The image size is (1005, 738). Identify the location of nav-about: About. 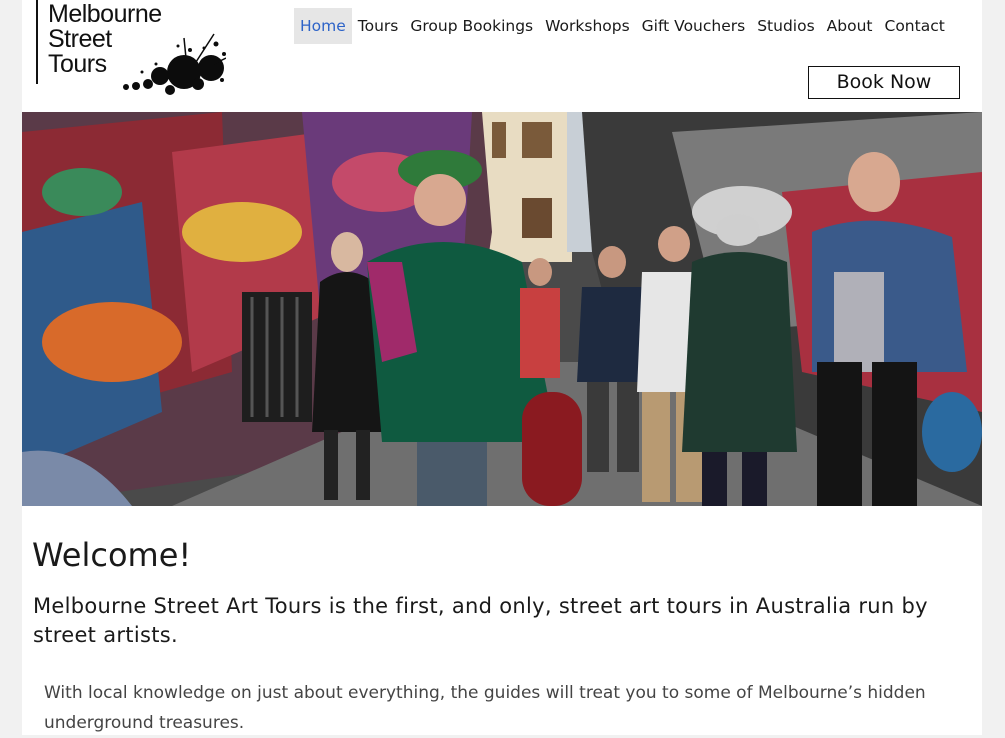
(850, 26).